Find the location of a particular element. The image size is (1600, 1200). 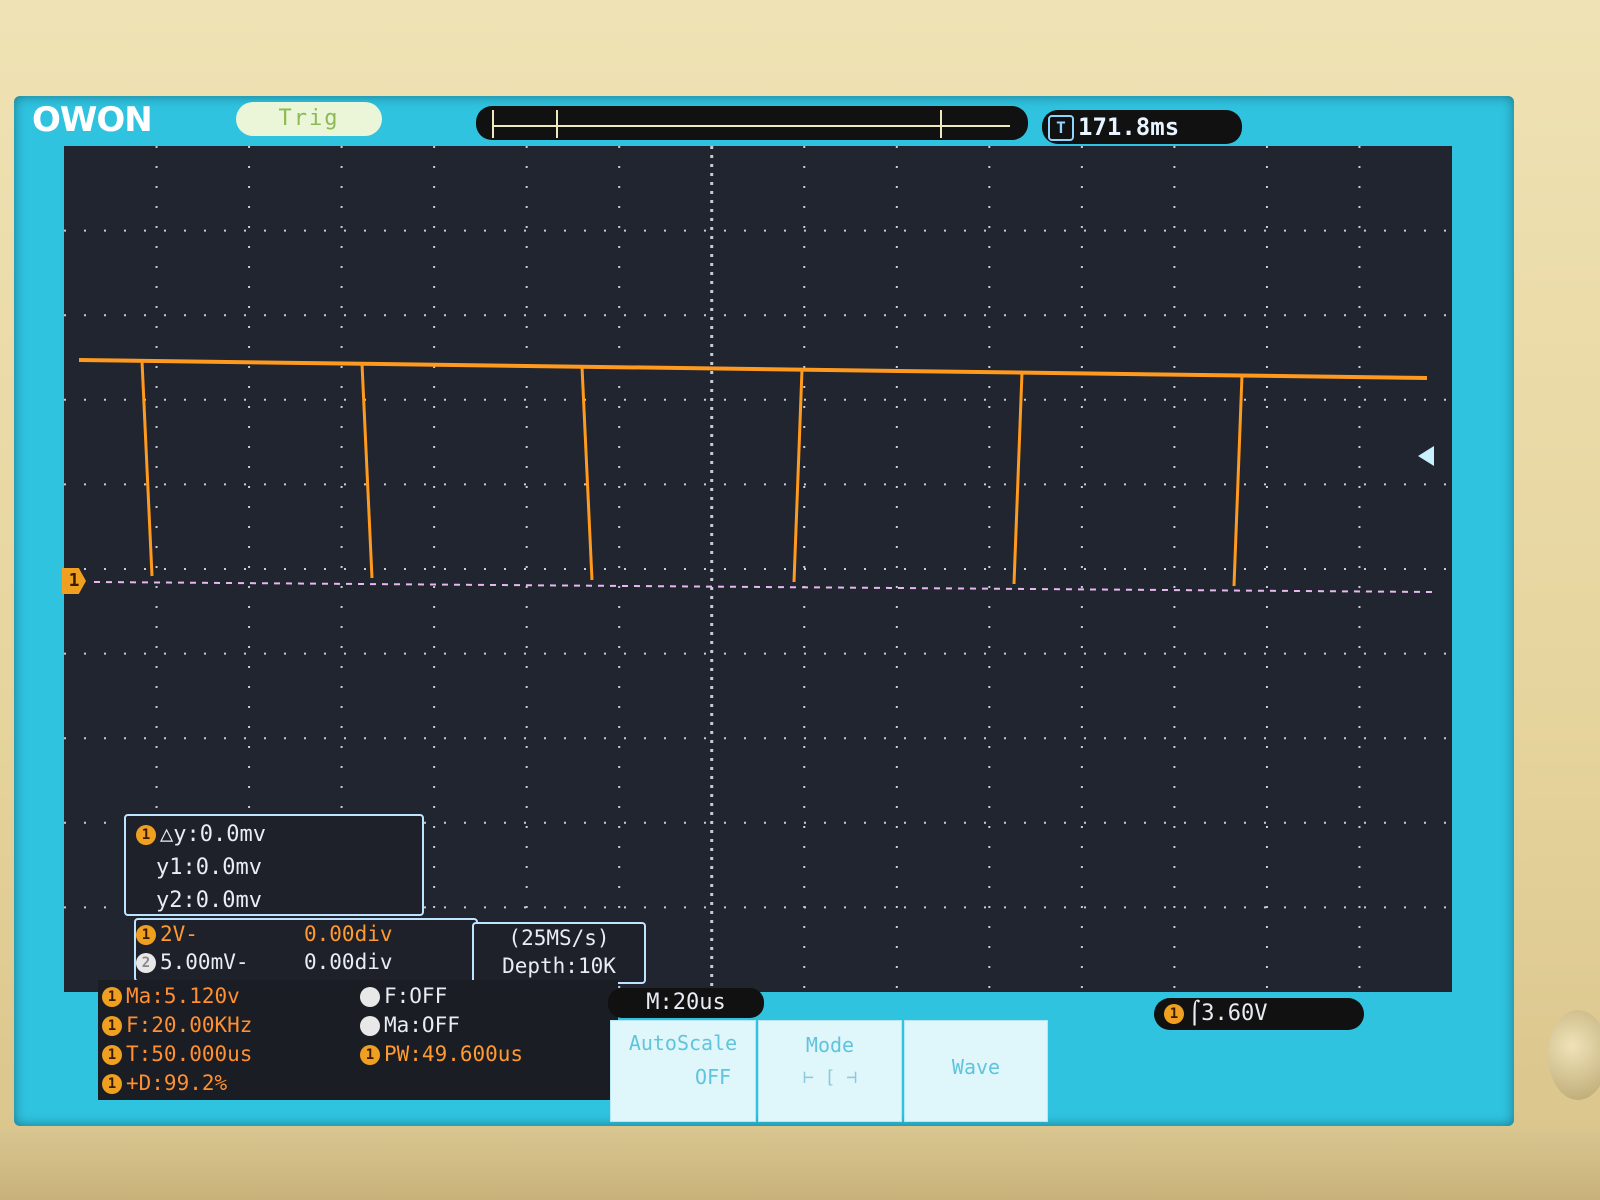

channel-2-scale: 5.00mV- is located at coordinates (204, 962).